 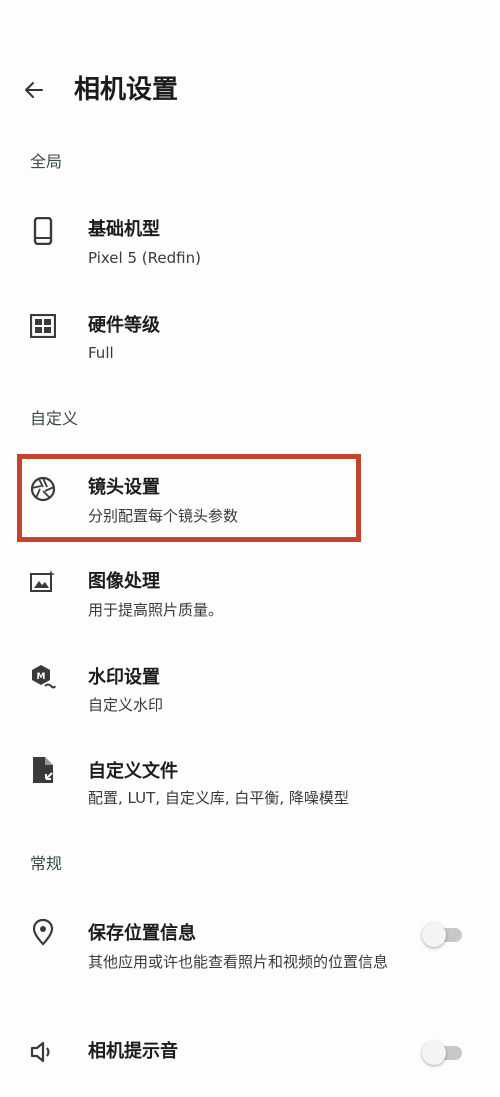 What do you see at coordinates (54, 418) in the screenshot?
I see `section-header-custom: 自定义` at bounding box center [54, 418].